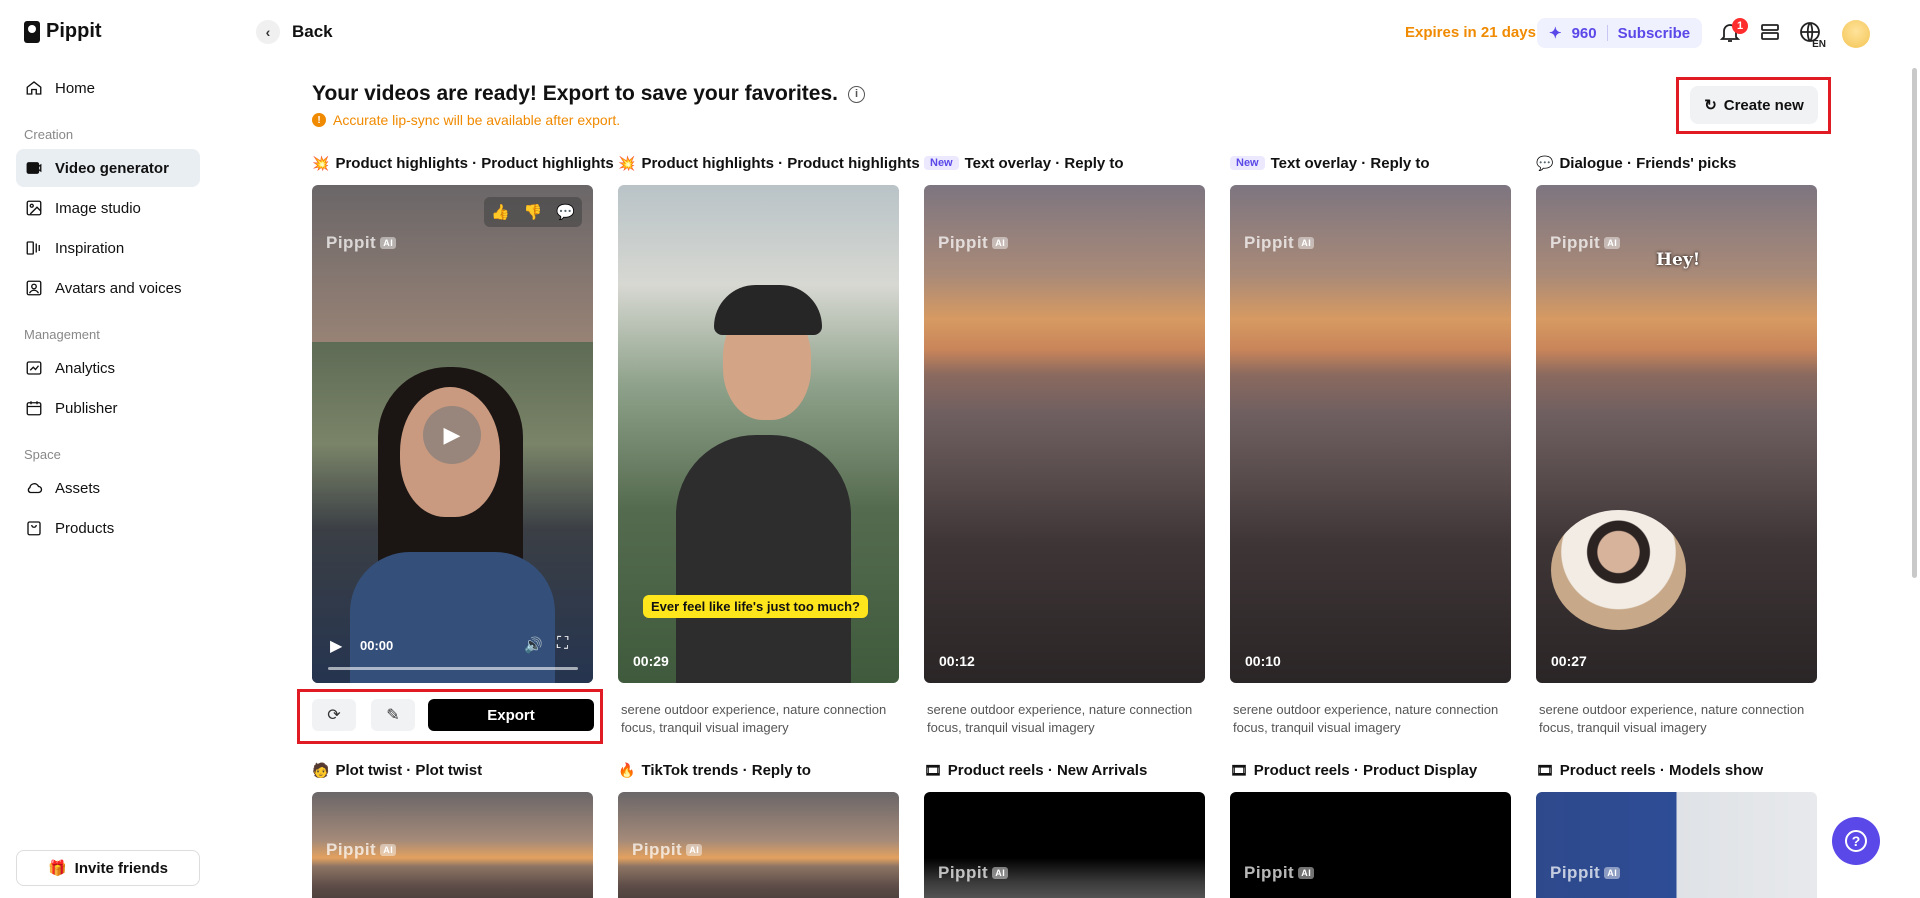 The image size is (1920, 898). Describe the element at coordinates (34, 248) in the screenshot. I see `inspiration-icon` at that location.